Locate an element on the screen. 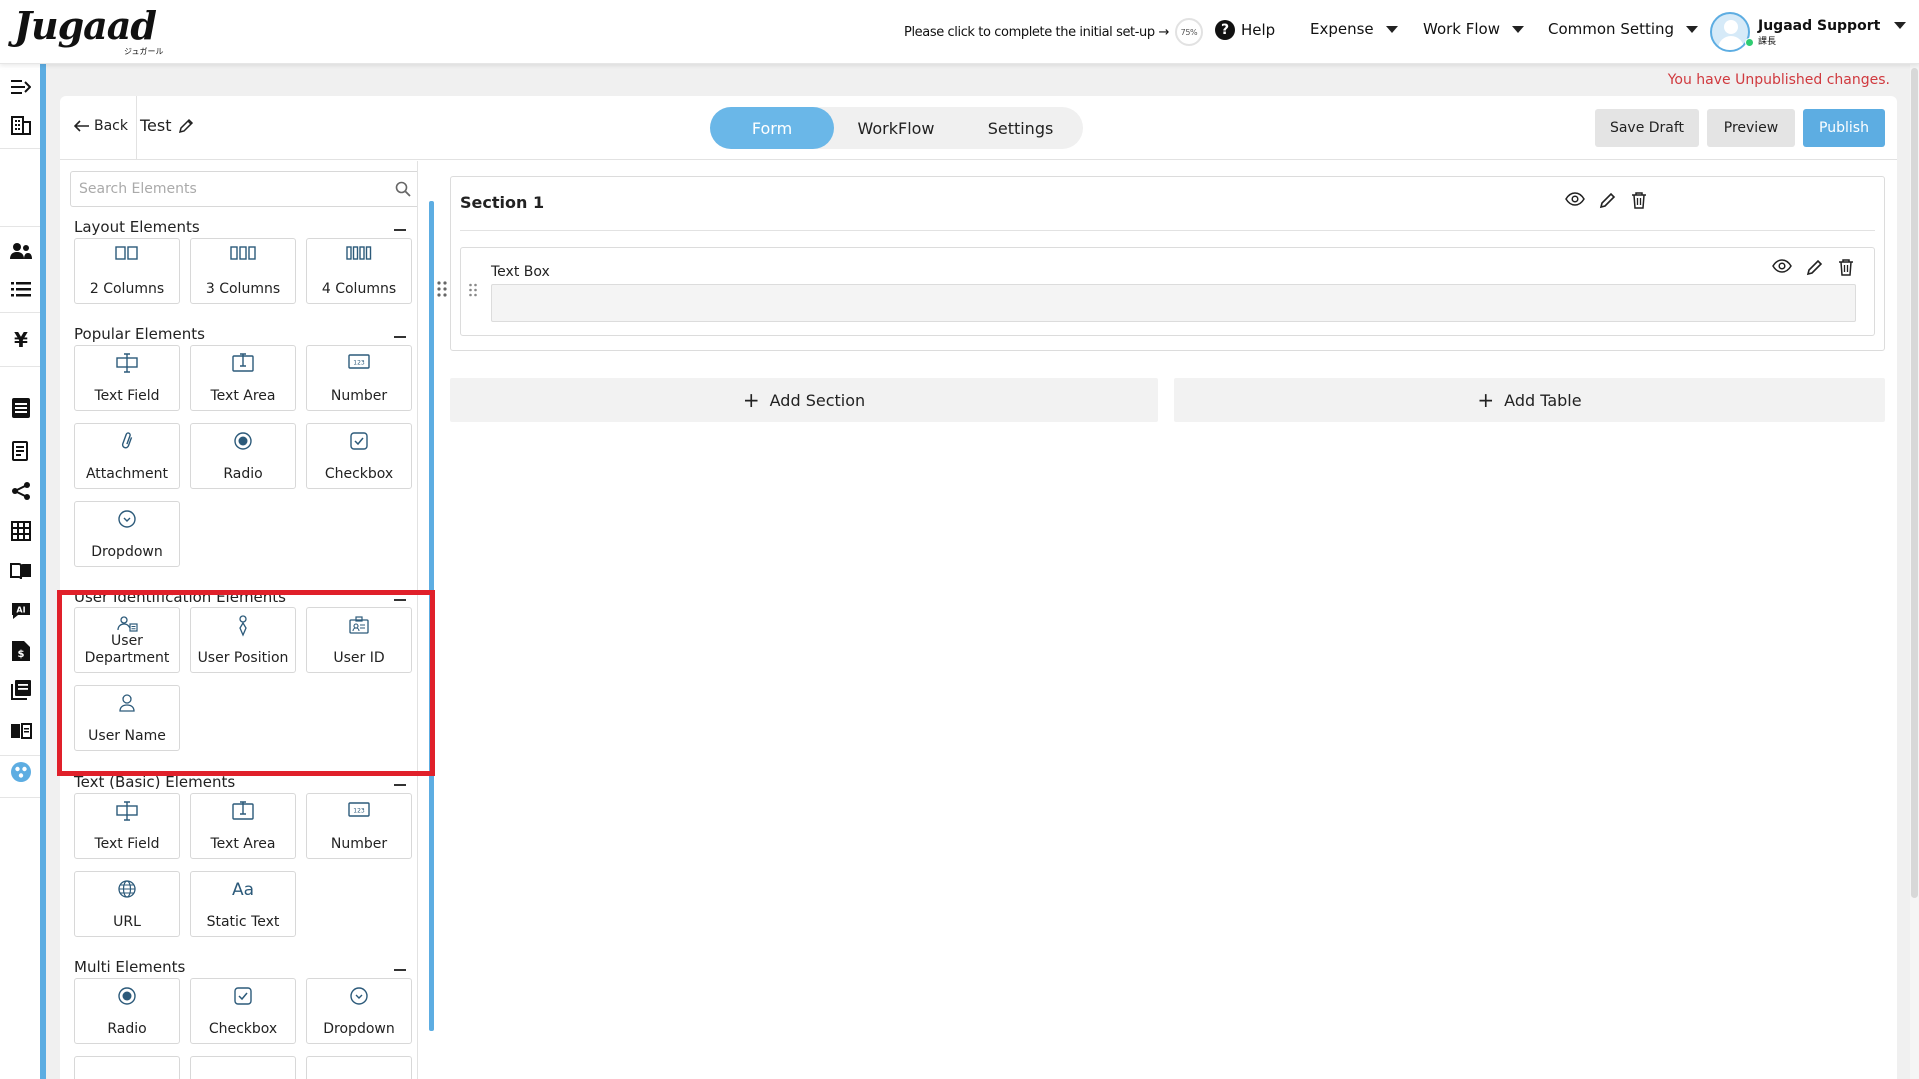  element-tile-4-columns: 4 Columns is located at coordinates (359, 271).